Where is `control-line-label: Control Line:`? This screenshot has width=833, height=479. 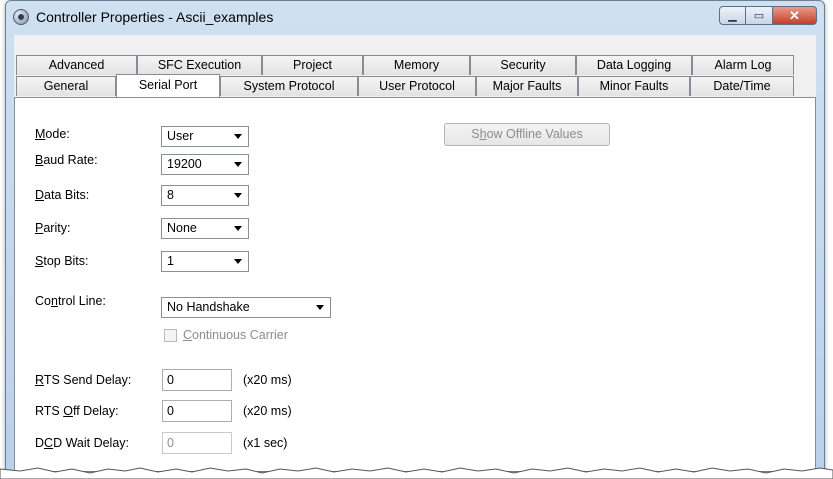 control-line-label: Control Line: is located at coordinates (70, 301).